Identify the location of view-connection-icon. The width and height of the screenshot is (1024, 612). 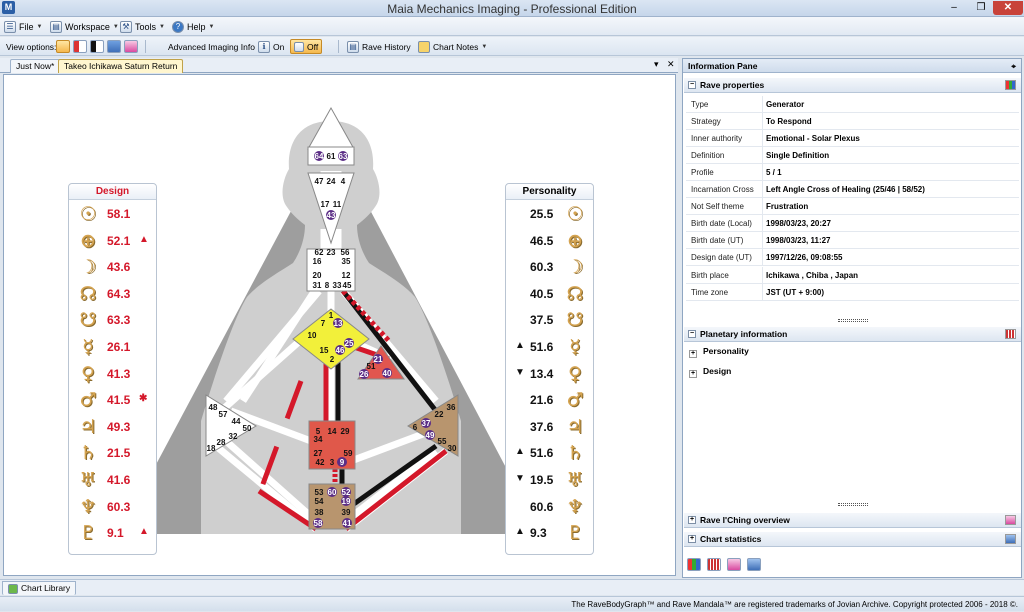
(131, 46).